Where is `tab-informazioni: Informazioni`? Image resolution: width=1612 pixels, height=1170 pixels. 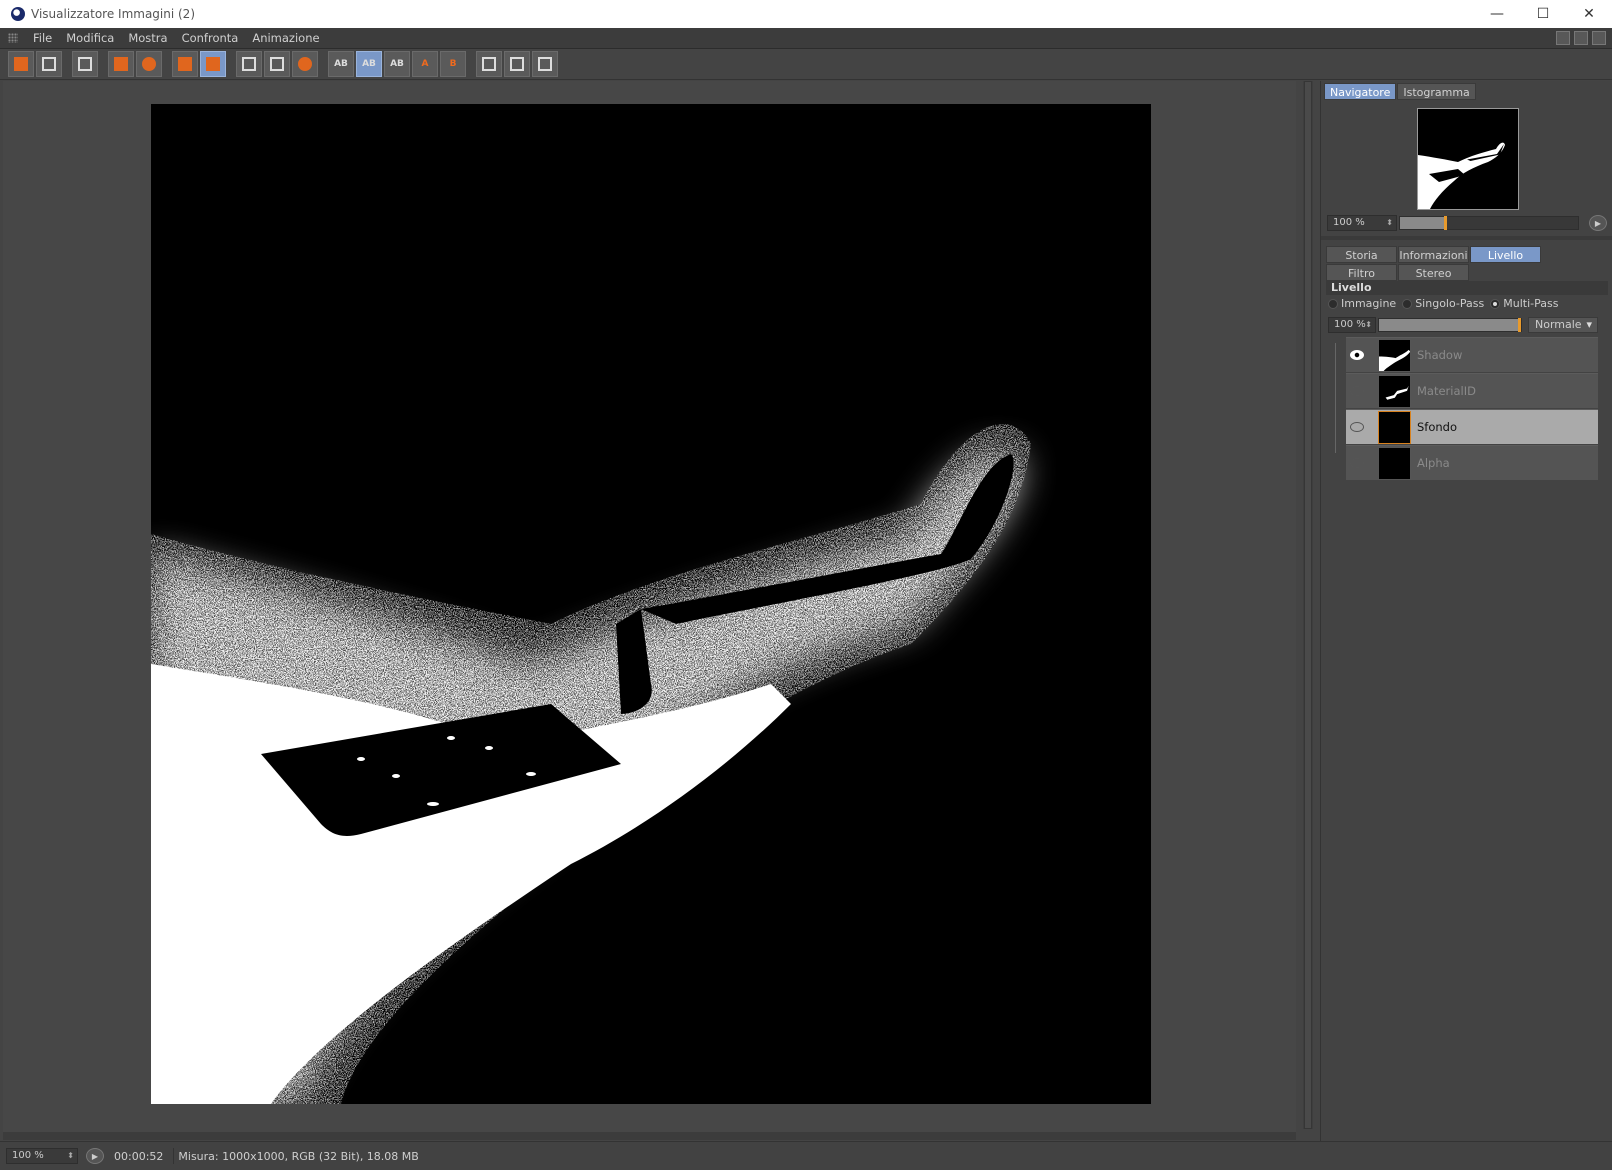 tab-informazioni: Informazioni is located at coordinates (1433, 254).